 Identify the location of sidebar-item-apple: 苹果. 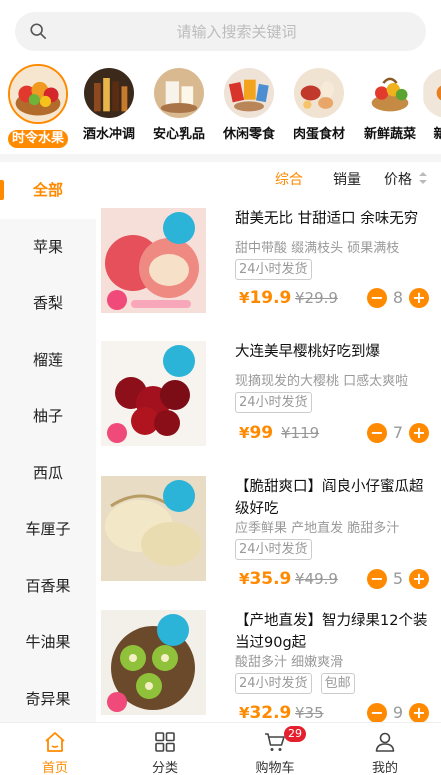
(48, 247).